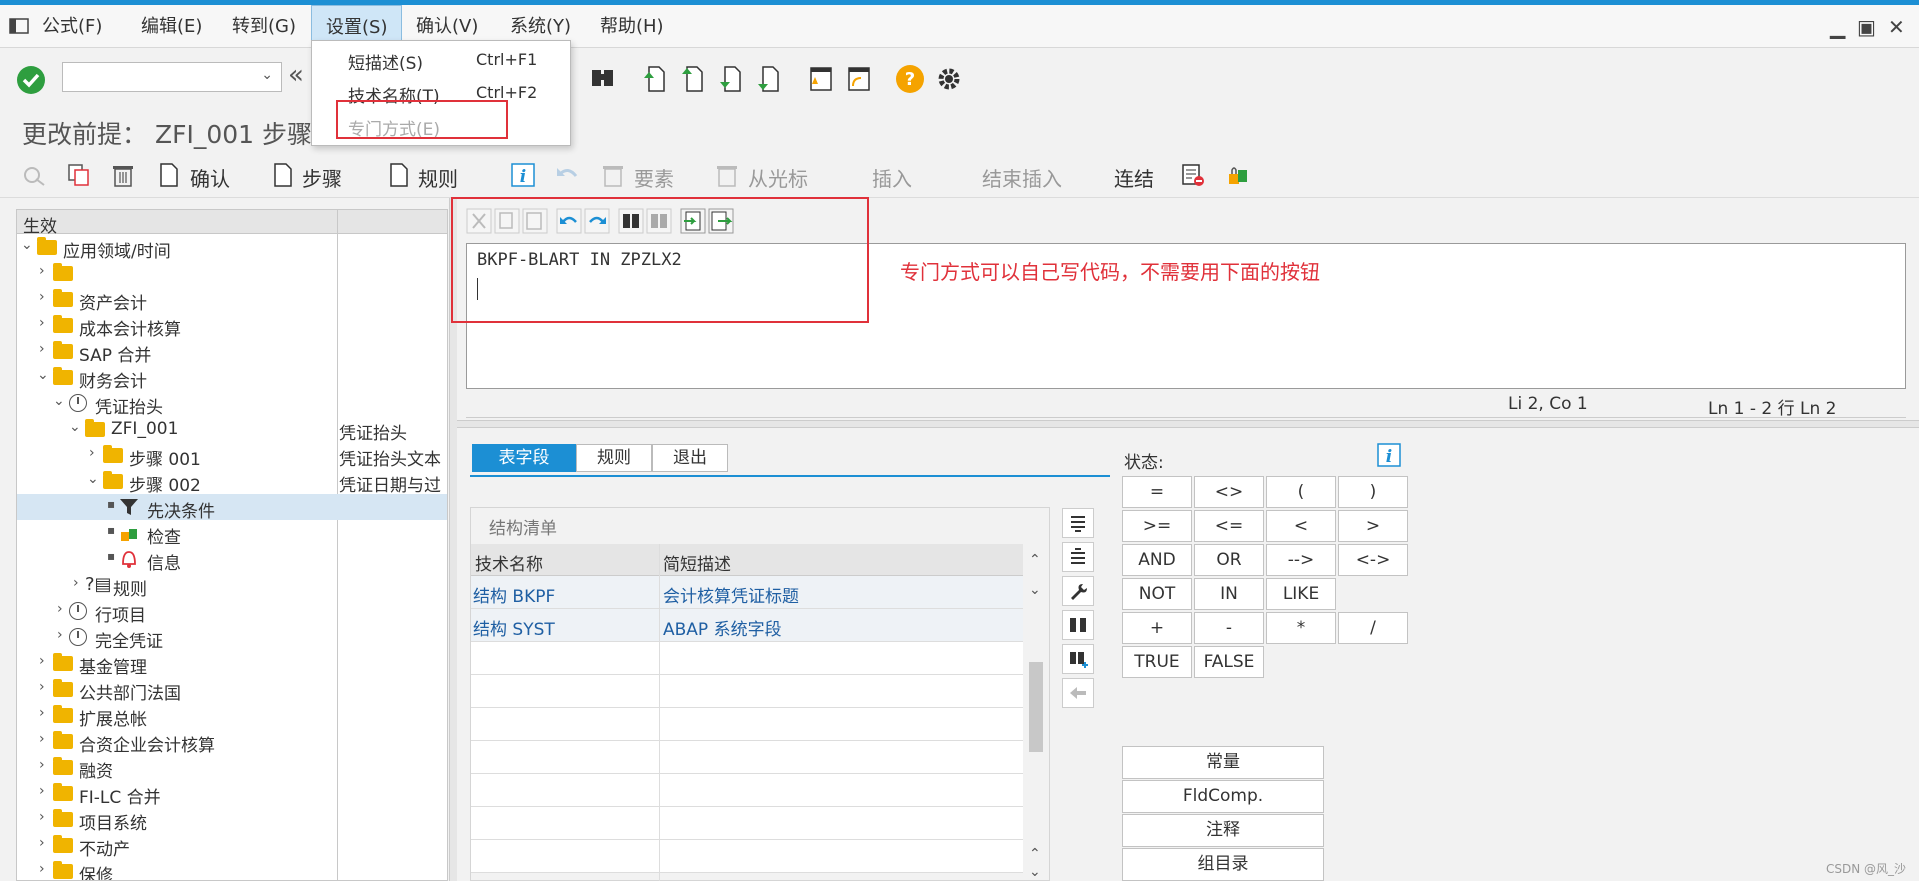  I want to click on tree-node: › FI-LC 合并, so click(232, 794).